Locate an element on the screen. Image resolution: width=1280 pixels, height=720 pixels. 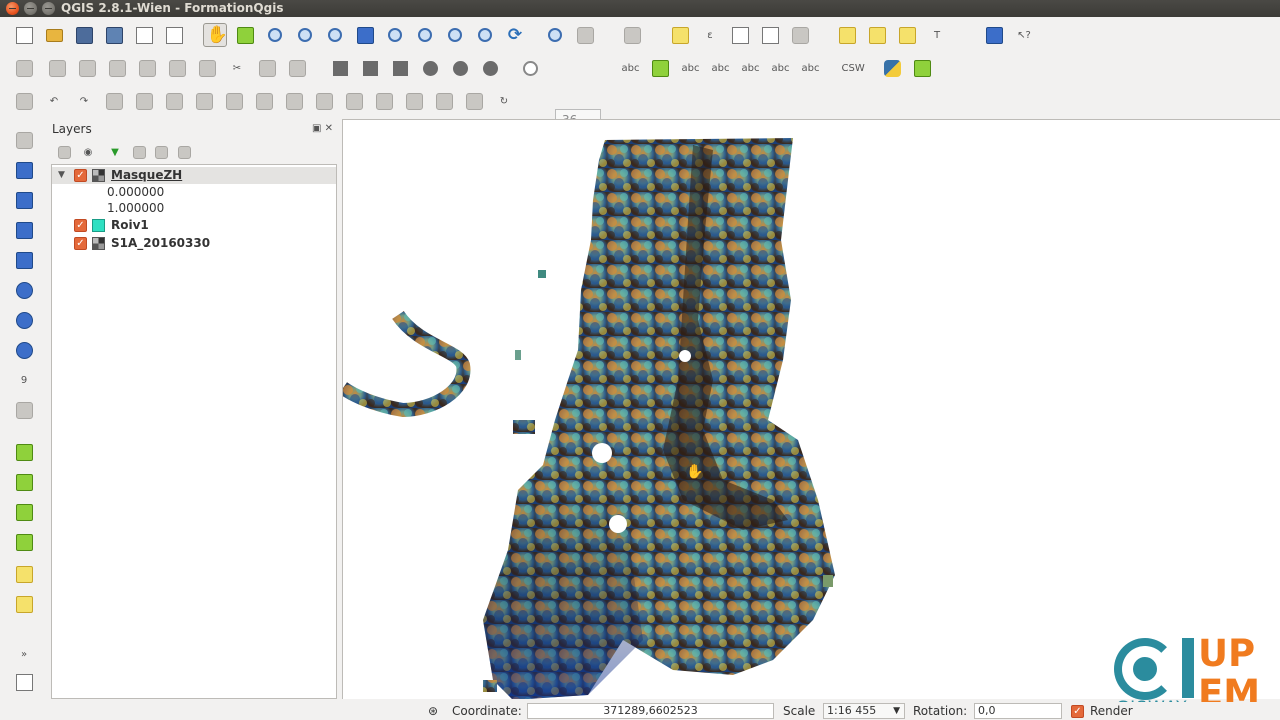
pdf-export-button is located at coordinates (24, 682).